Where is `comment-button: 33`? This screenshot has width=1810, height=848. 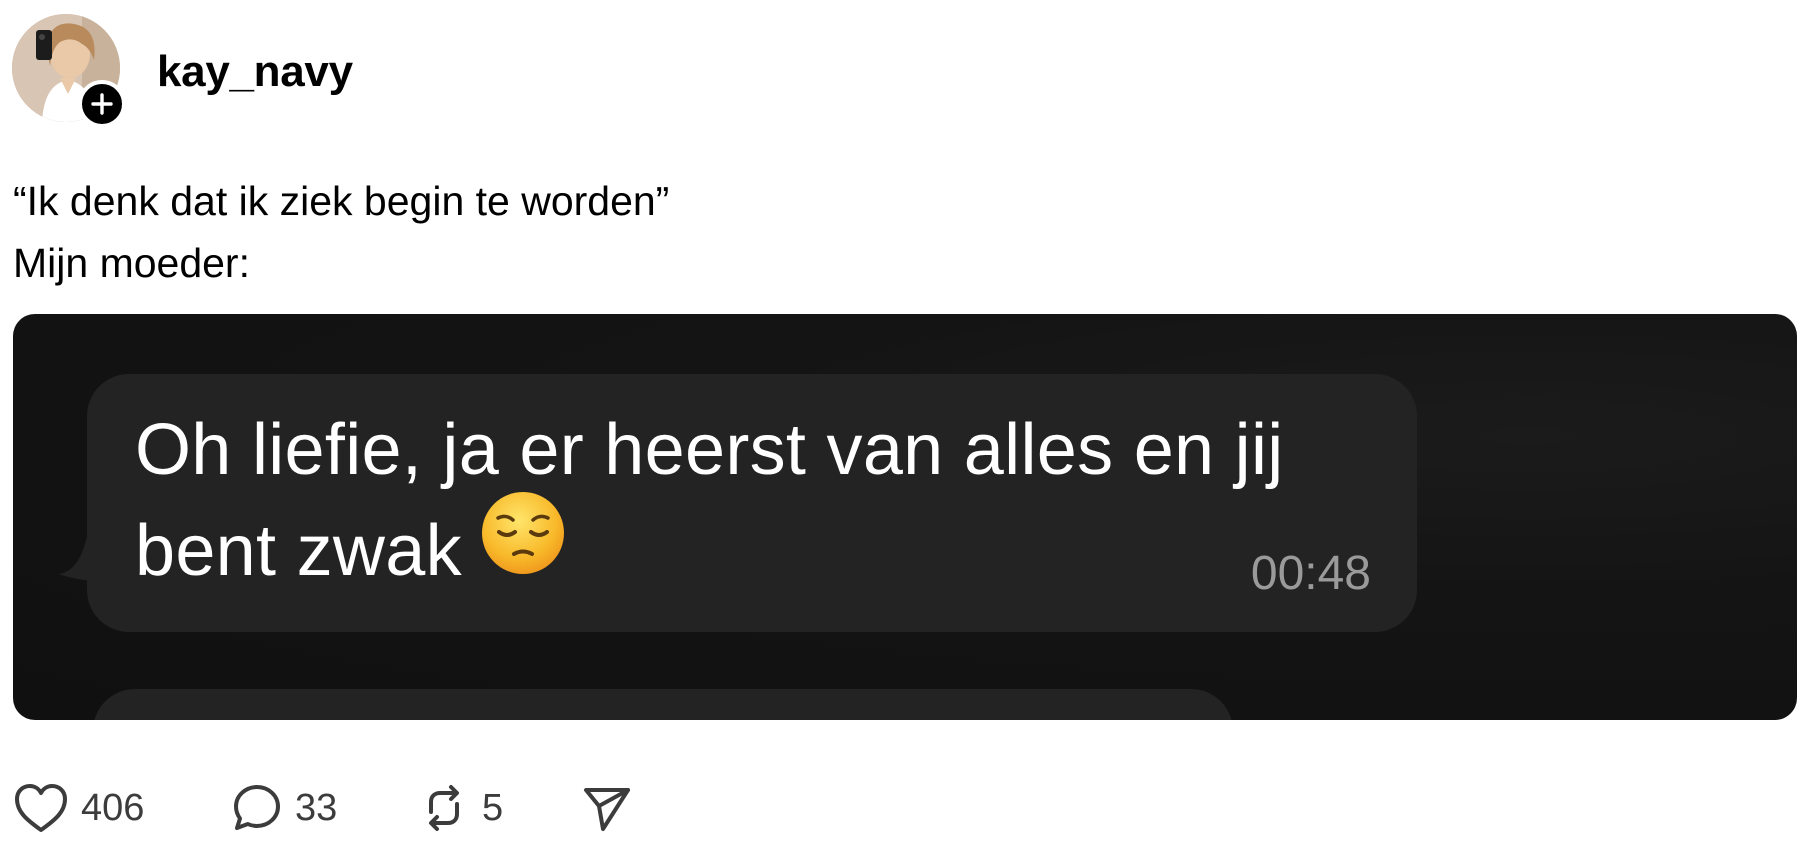 comment-button: 33 is located at coordinates (324, 808).